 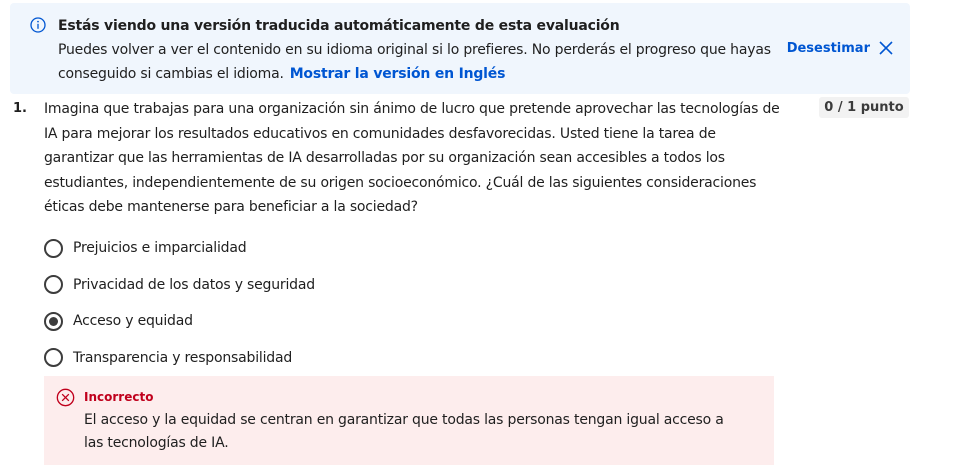 What do you see at coordinates (65, 397) in the screenshot?
I see `error-circle-icon` at bounding box center [65, 397].